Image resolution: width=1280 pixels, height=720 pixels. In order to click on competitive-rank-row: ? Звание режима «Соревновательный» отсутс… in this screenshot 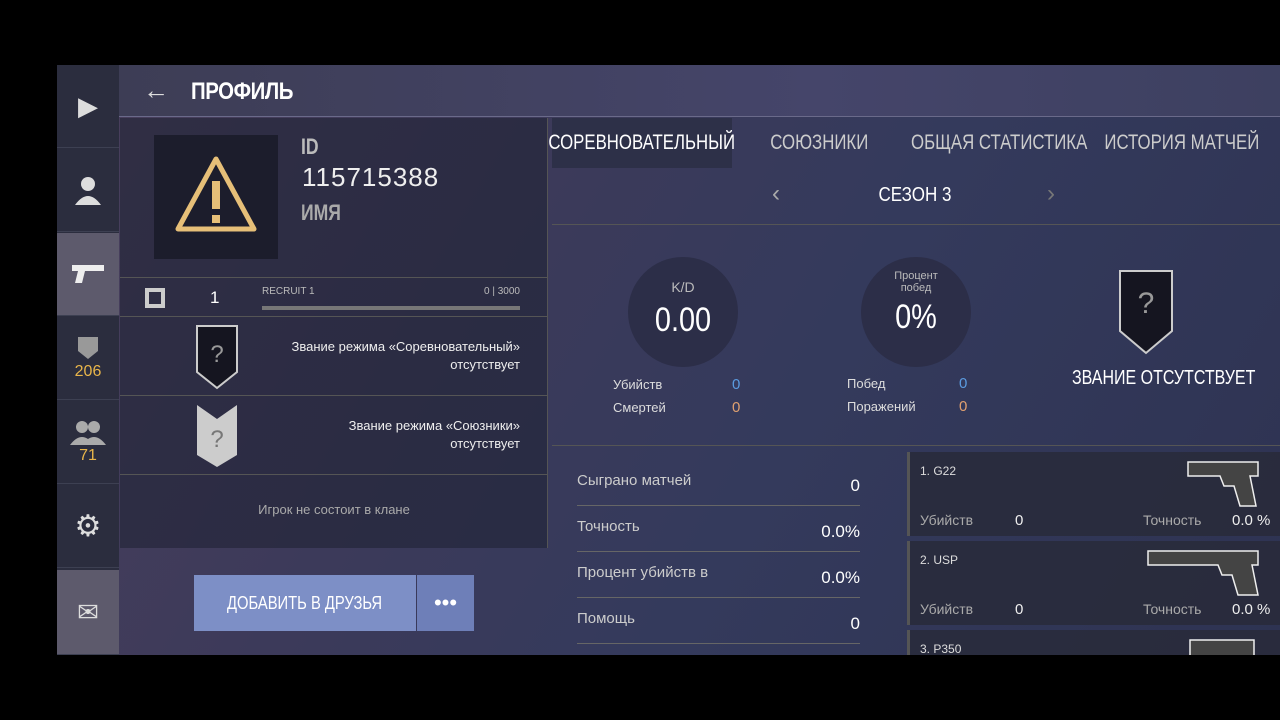, I will do `click(334, 357)`.